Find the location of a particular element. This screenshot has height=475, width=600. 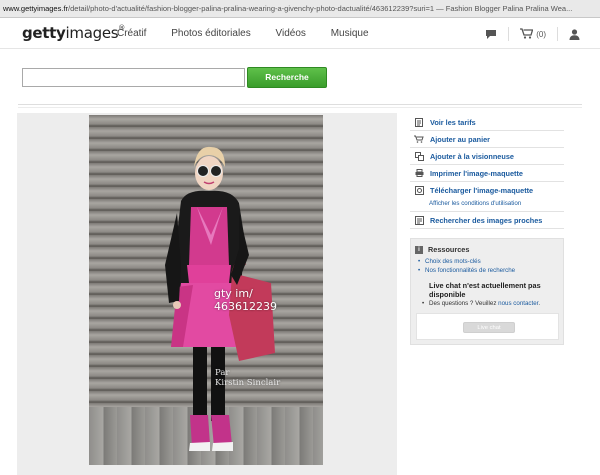

account-nav: (0) is located at coordinates (532, 34).